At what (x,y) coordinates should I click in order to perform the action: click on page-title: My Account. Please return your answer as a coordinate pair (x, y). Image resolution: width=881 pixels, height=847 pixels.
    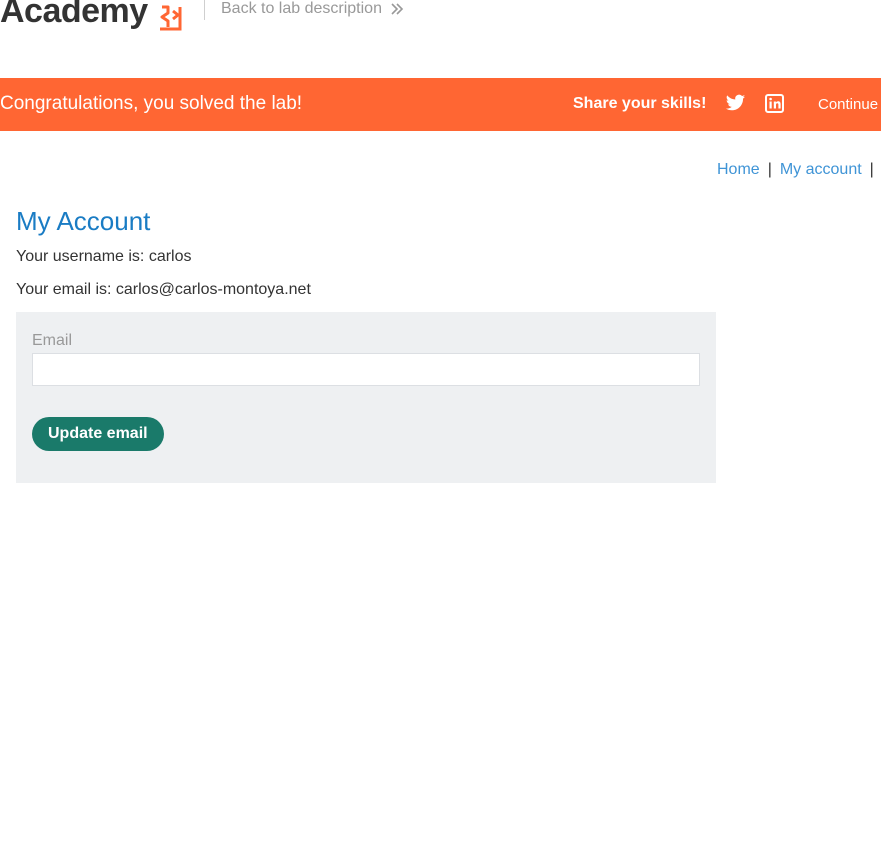
    Looking at the image, I should click on (83, 221).